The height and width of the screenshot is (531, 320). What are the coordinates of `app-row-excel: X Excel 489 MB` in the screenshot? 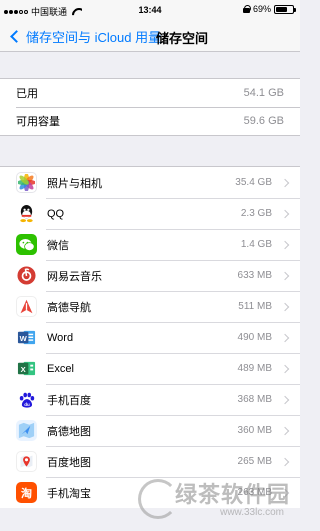 It's located at (150, 368).